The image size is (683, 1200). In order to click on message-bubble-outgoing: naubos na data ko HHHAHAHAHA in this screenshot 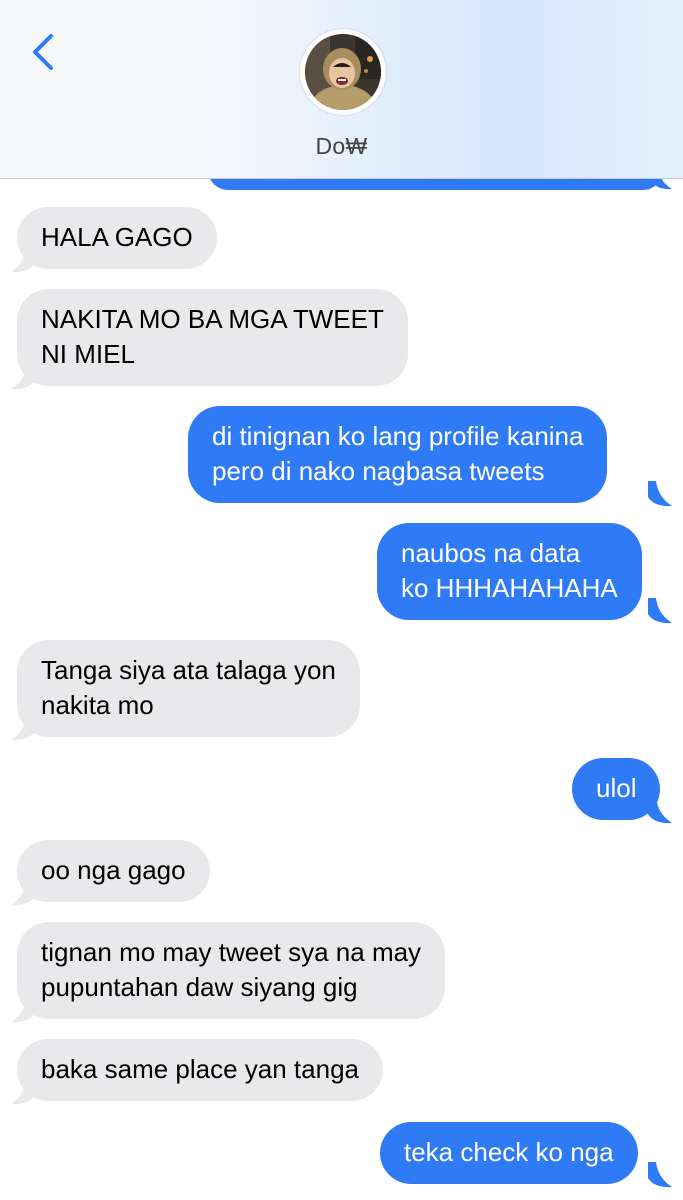, I will do `click(509, 571)`.